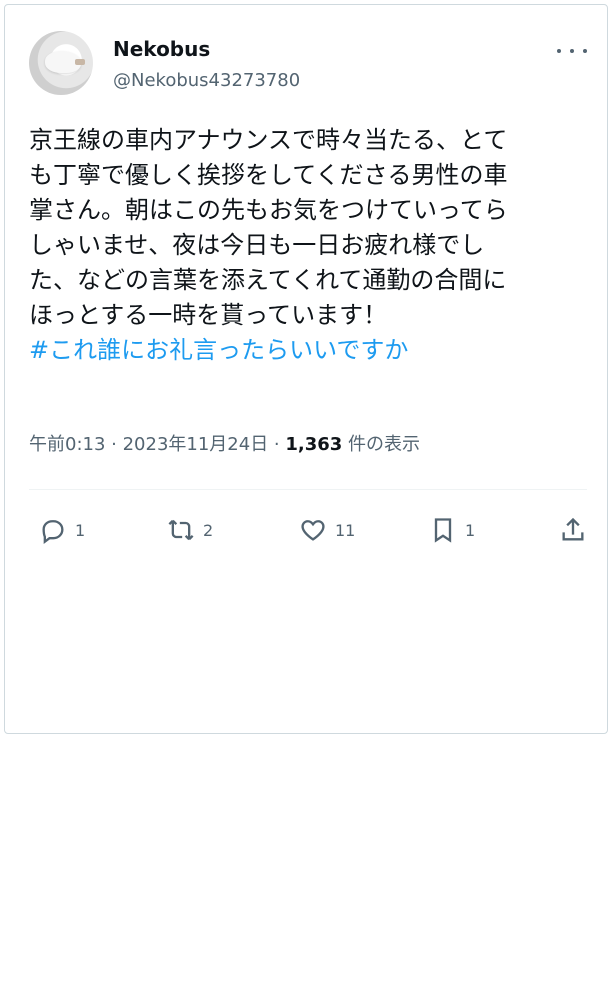  What do you see at coordinates (308, 65) in the screenshot?
I see `tweet-header: Nekobus @Nekobus43273780` at bounding box center [308, 65].